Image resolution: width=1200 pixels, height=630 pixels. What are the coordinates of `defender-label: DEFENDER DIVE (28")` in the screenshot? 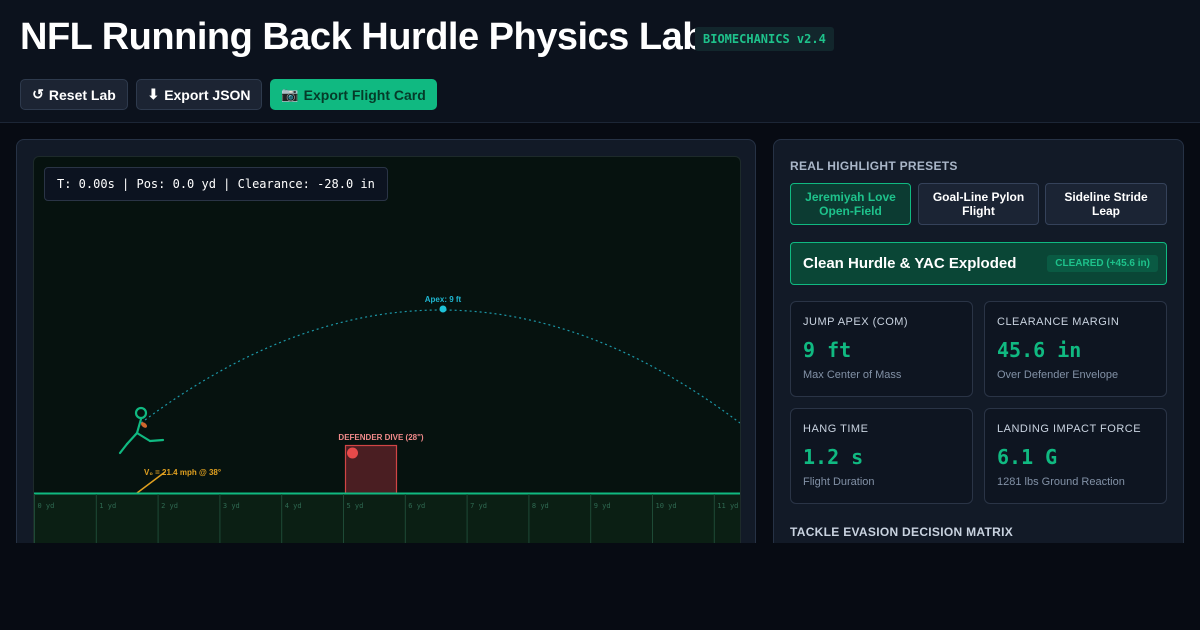 It's located at (380, 437).